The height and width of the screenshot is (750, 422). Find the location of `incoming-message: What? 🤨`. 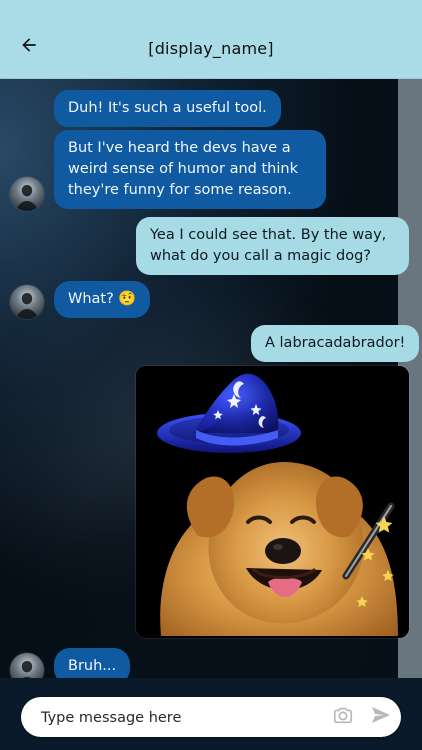

incoming-message: What? 🤨 is located at coordinates (102, 299).